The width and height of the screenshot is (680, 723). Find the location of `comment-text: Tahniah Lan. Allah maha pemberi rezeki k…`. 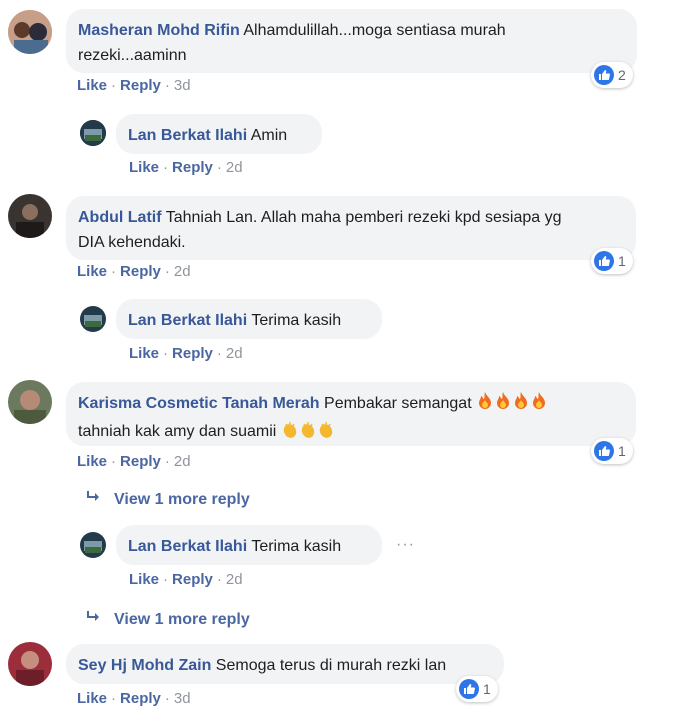

comment-text: Tahniah Lan. Allah maha pemberi rezeki k… is located at coordinates (363, 217).